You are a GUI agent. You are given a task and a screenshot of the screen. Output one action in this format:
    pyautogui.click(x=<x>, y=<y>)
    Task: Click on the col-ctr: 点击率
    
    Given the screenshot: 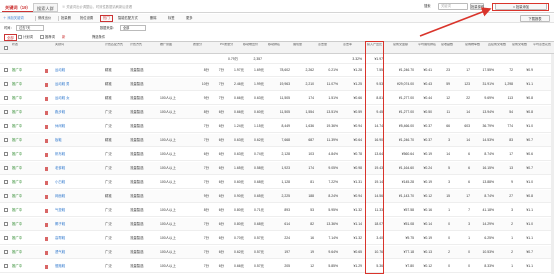 What is the action you would take?
    pyautogui.click(x=352, y=48)
    